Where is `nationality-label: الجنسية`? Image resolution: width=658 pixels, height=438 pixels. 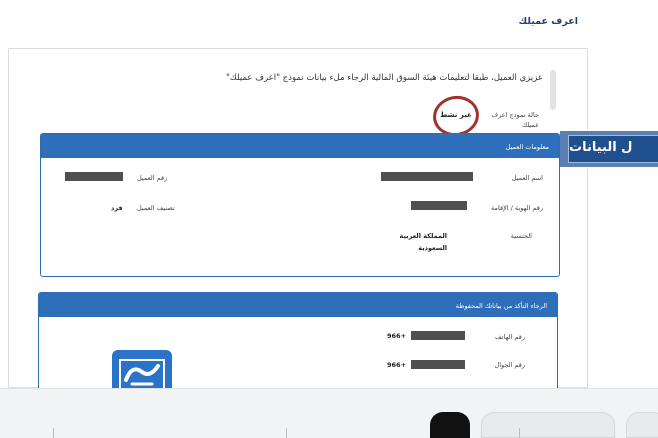 nationality-label: الجنسية is located at coordinates (521, 236).